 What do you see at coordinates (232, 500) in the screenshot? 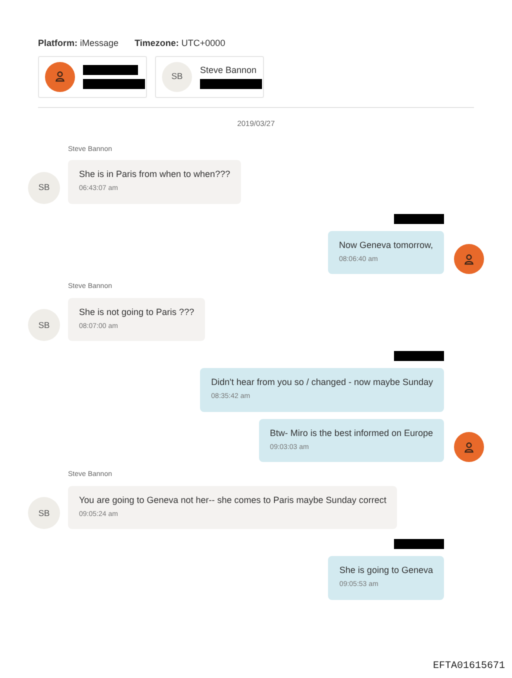
I see `message-text: You are going to Geneva not her-- she comes to Paris maybe Sunday correct` at bounding box center [232, 500].